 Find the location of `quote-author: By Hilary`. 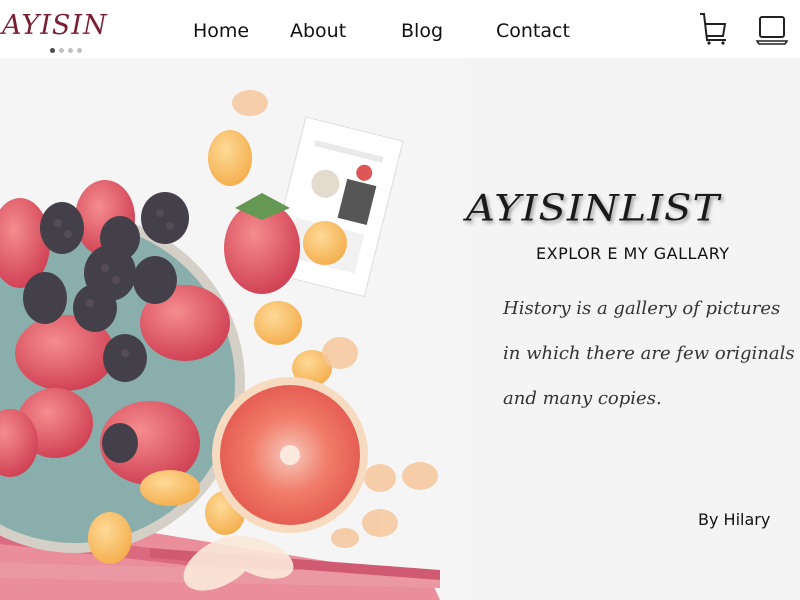

quote-author: By Hilary is located at coordinates (734, 519).